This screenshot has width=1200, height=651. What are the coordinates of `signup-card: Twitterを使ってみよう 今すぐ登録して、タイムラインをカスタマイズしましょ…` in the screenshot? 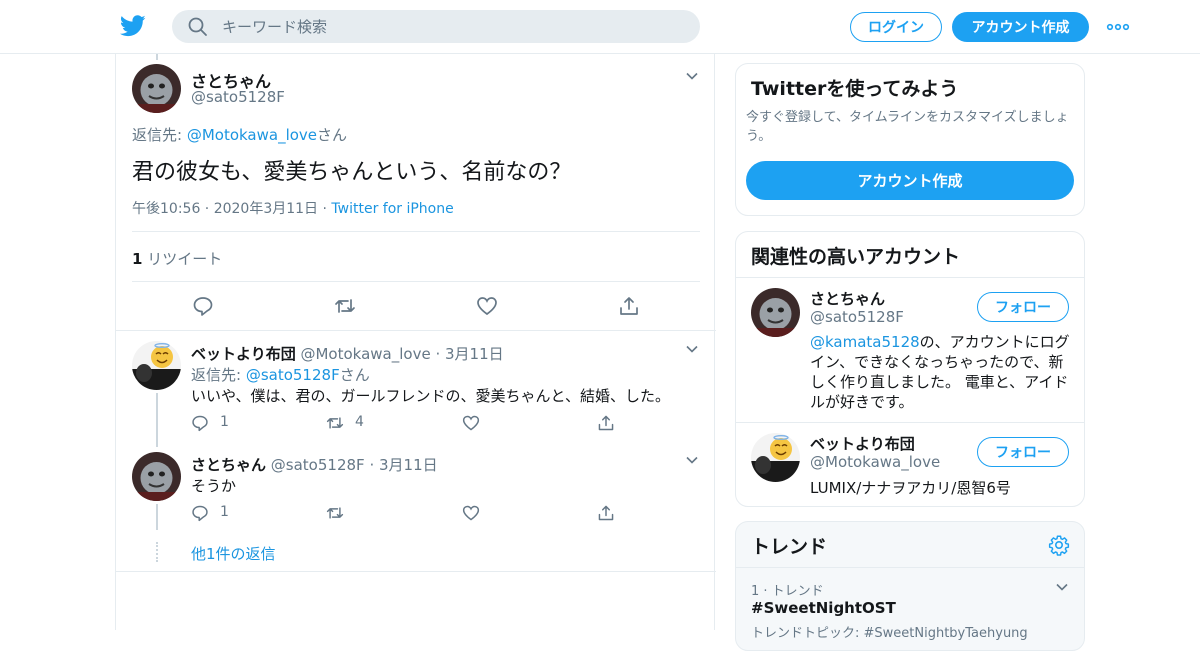 It's located at (910, 139).